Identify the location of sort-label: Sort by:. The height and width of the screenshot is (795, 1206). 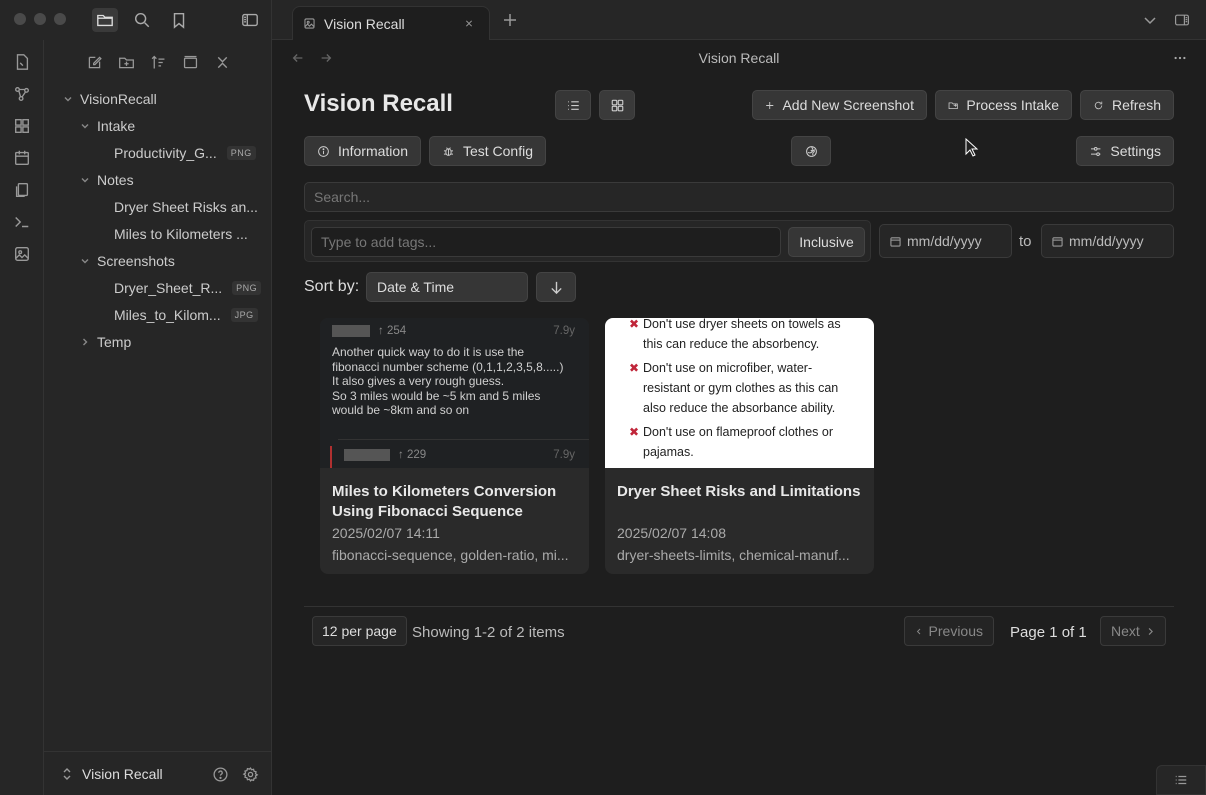
(332, 286).